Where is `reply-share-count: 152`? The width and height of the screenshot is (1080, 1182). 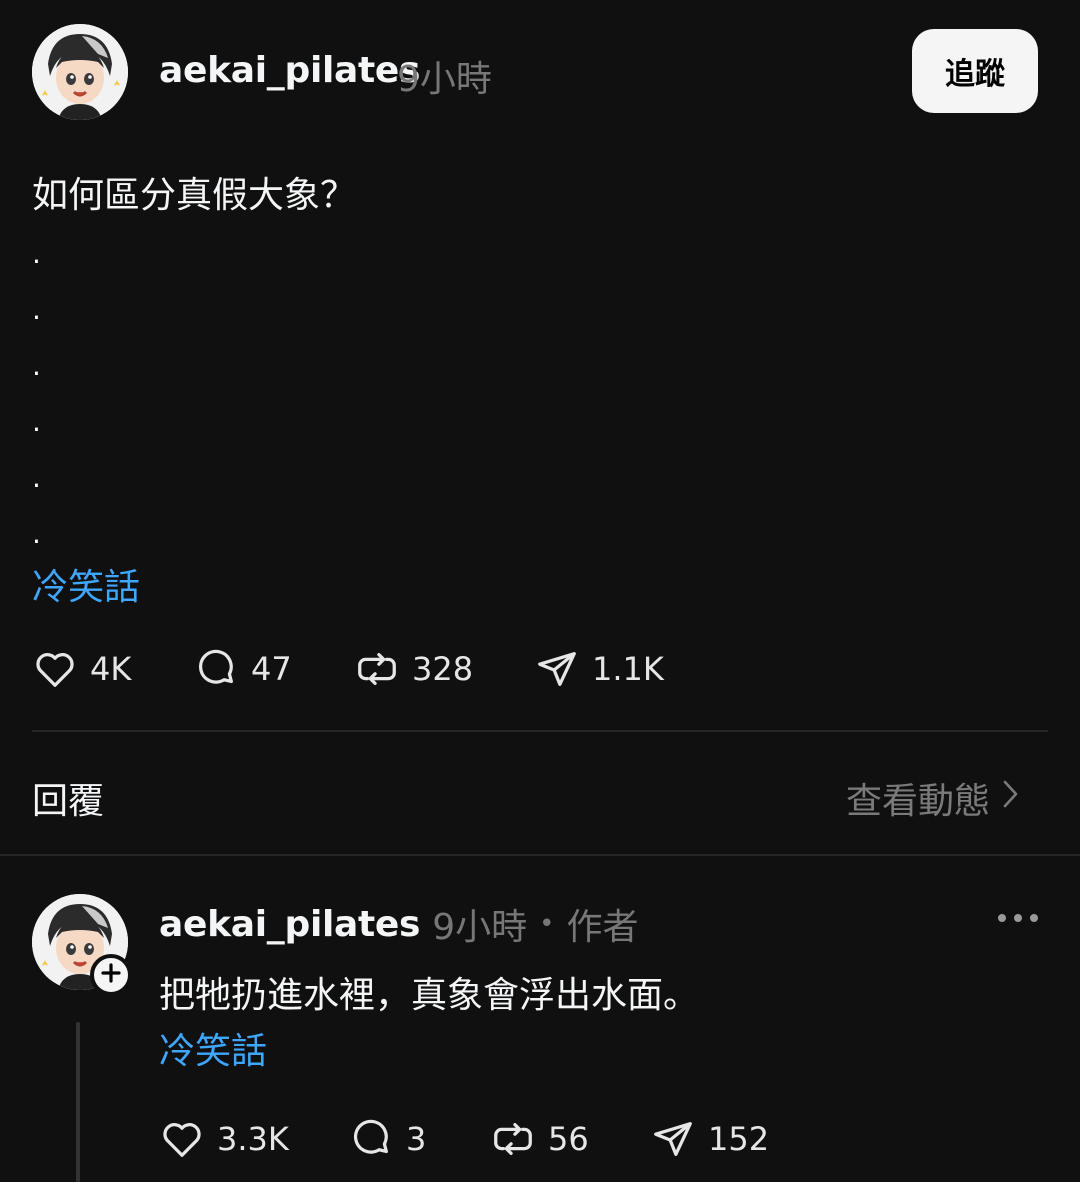 reply-share-count: 152 is located at coordinates (739, 1139).